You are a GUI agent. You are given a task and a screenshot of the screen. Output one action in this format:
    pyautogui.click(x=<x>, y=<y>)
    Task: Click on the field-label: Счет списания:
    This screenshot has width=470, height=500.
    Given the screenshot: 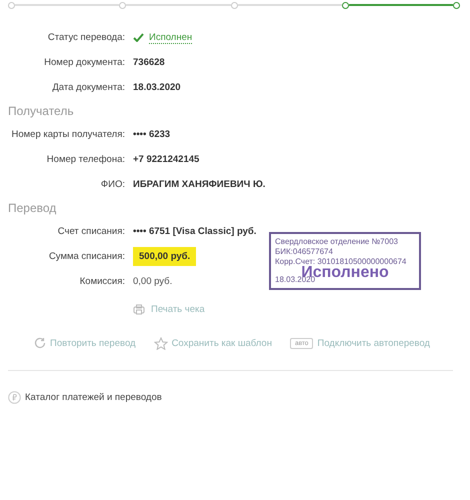 What is the action you would take?
    pyautogui.click(x=91, y=231)
    